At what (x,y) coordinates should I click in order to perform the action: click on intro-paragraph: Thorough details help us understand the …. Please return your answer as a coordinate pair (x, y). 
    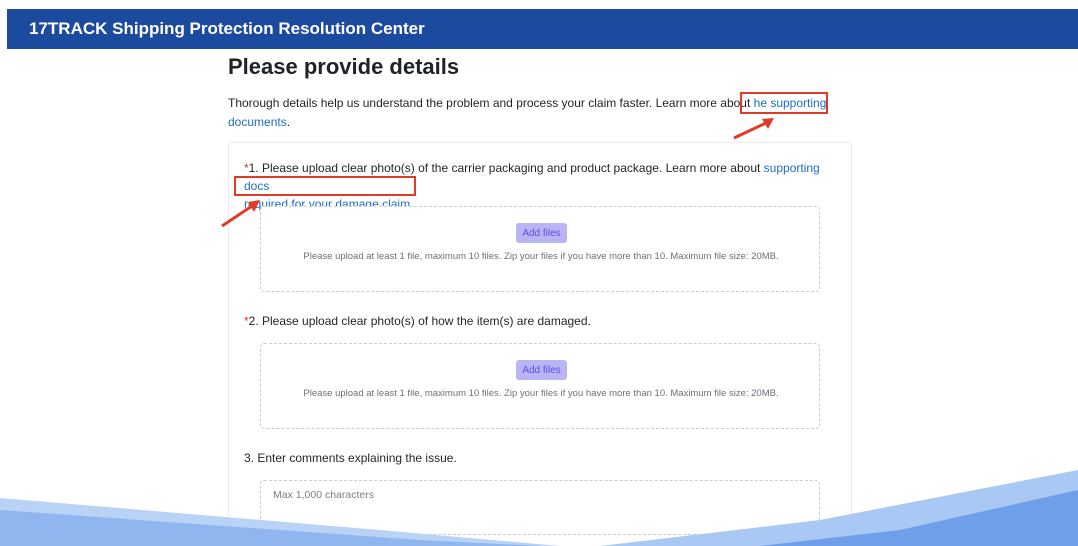
    Looking at the image, I should click on (533, 113).